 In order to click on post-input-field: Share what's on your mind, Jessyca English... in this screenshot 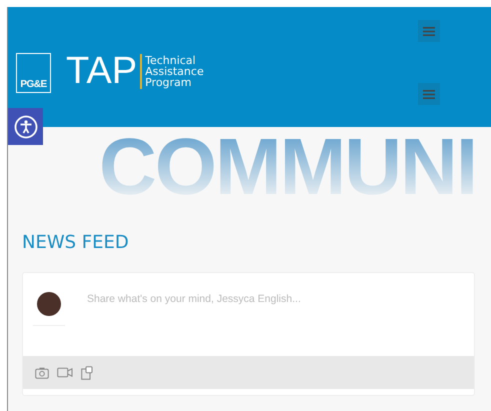, I will do `click(274, 299)`.